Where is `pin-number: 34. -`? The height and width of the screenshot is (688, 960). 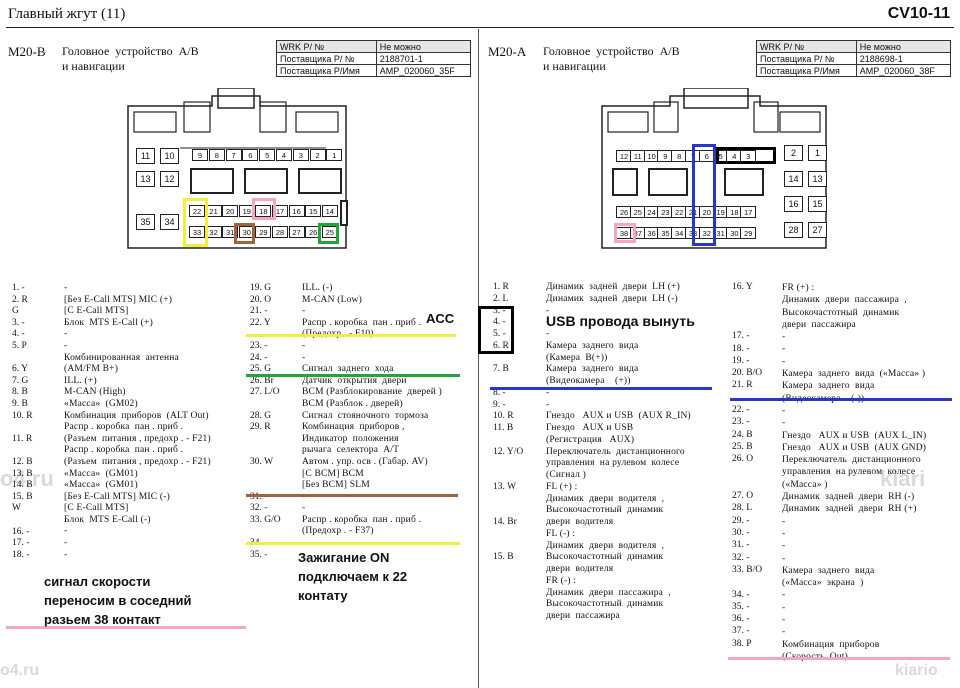
pin-number: 34. - is located at coordinates (741, 594).